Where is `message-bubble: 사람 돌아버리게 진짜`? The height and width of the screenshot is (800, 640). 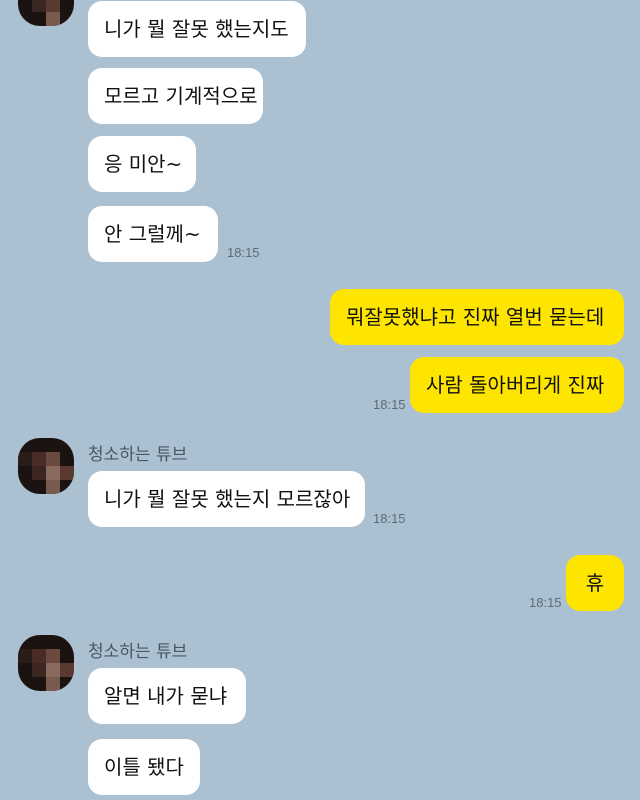
message-bubble: 사람 돌아버리게 진짜 is located at coordinates (517, 385).